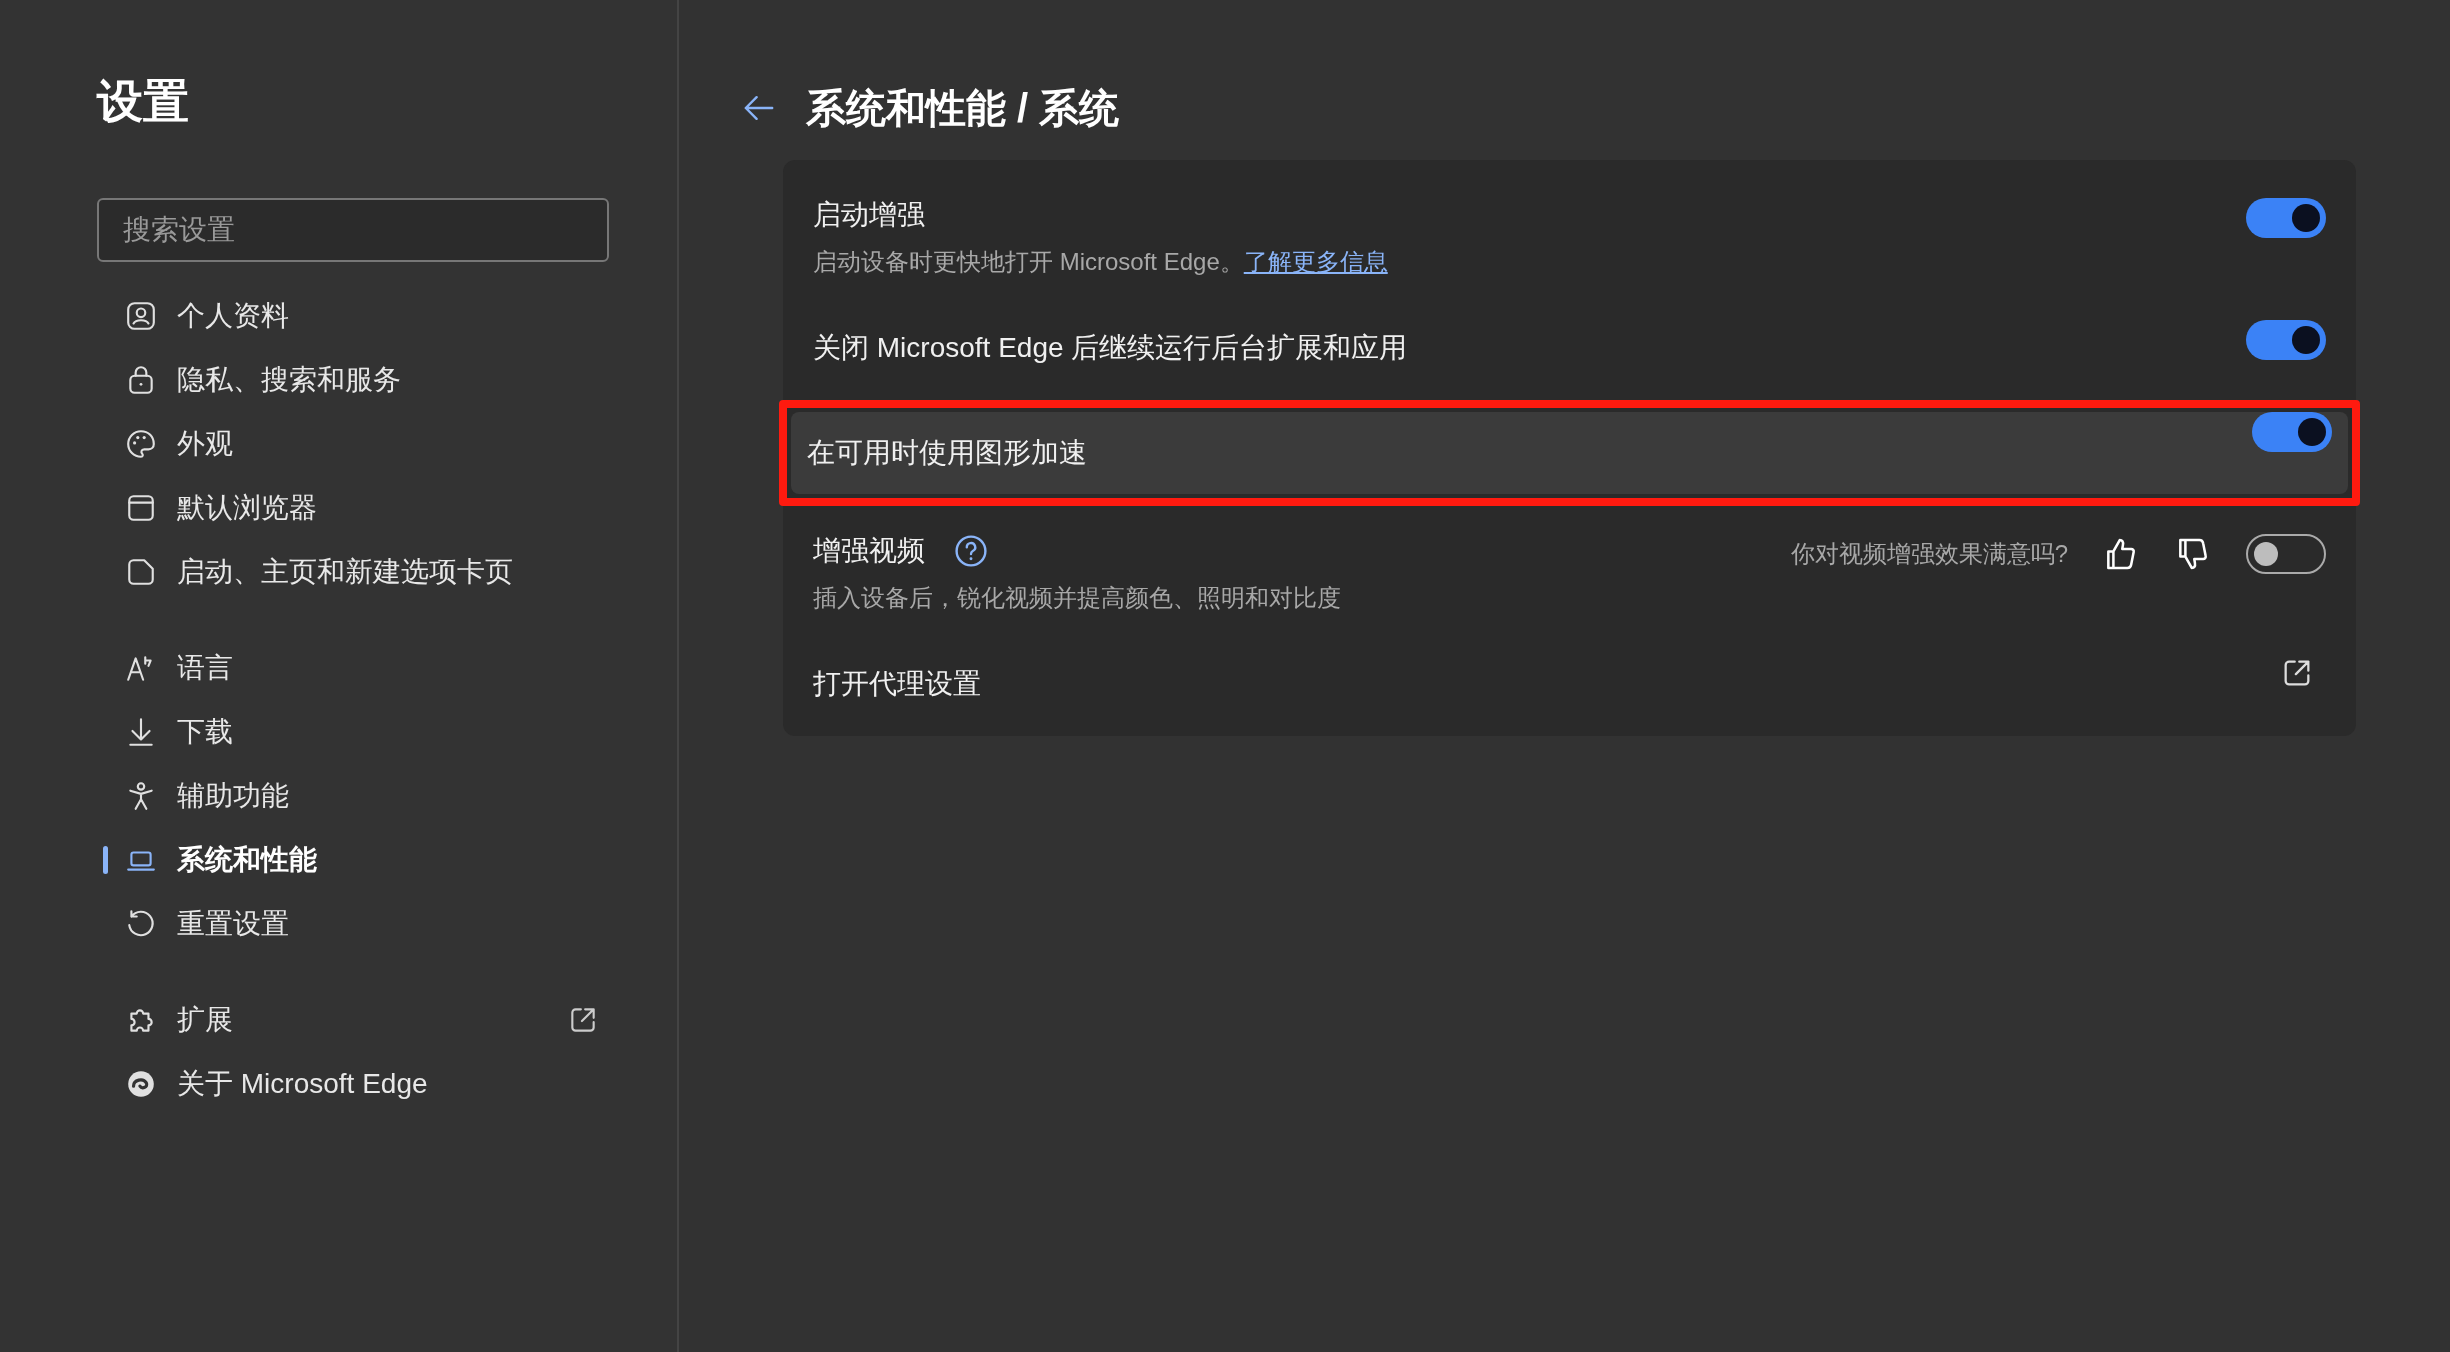 This screenshot has width=2450, height=1352. What do you see at coordinates (353, 316) in the screenshot?
I see `sidebar-item: 个人资料` at bounding box center [353, 316].